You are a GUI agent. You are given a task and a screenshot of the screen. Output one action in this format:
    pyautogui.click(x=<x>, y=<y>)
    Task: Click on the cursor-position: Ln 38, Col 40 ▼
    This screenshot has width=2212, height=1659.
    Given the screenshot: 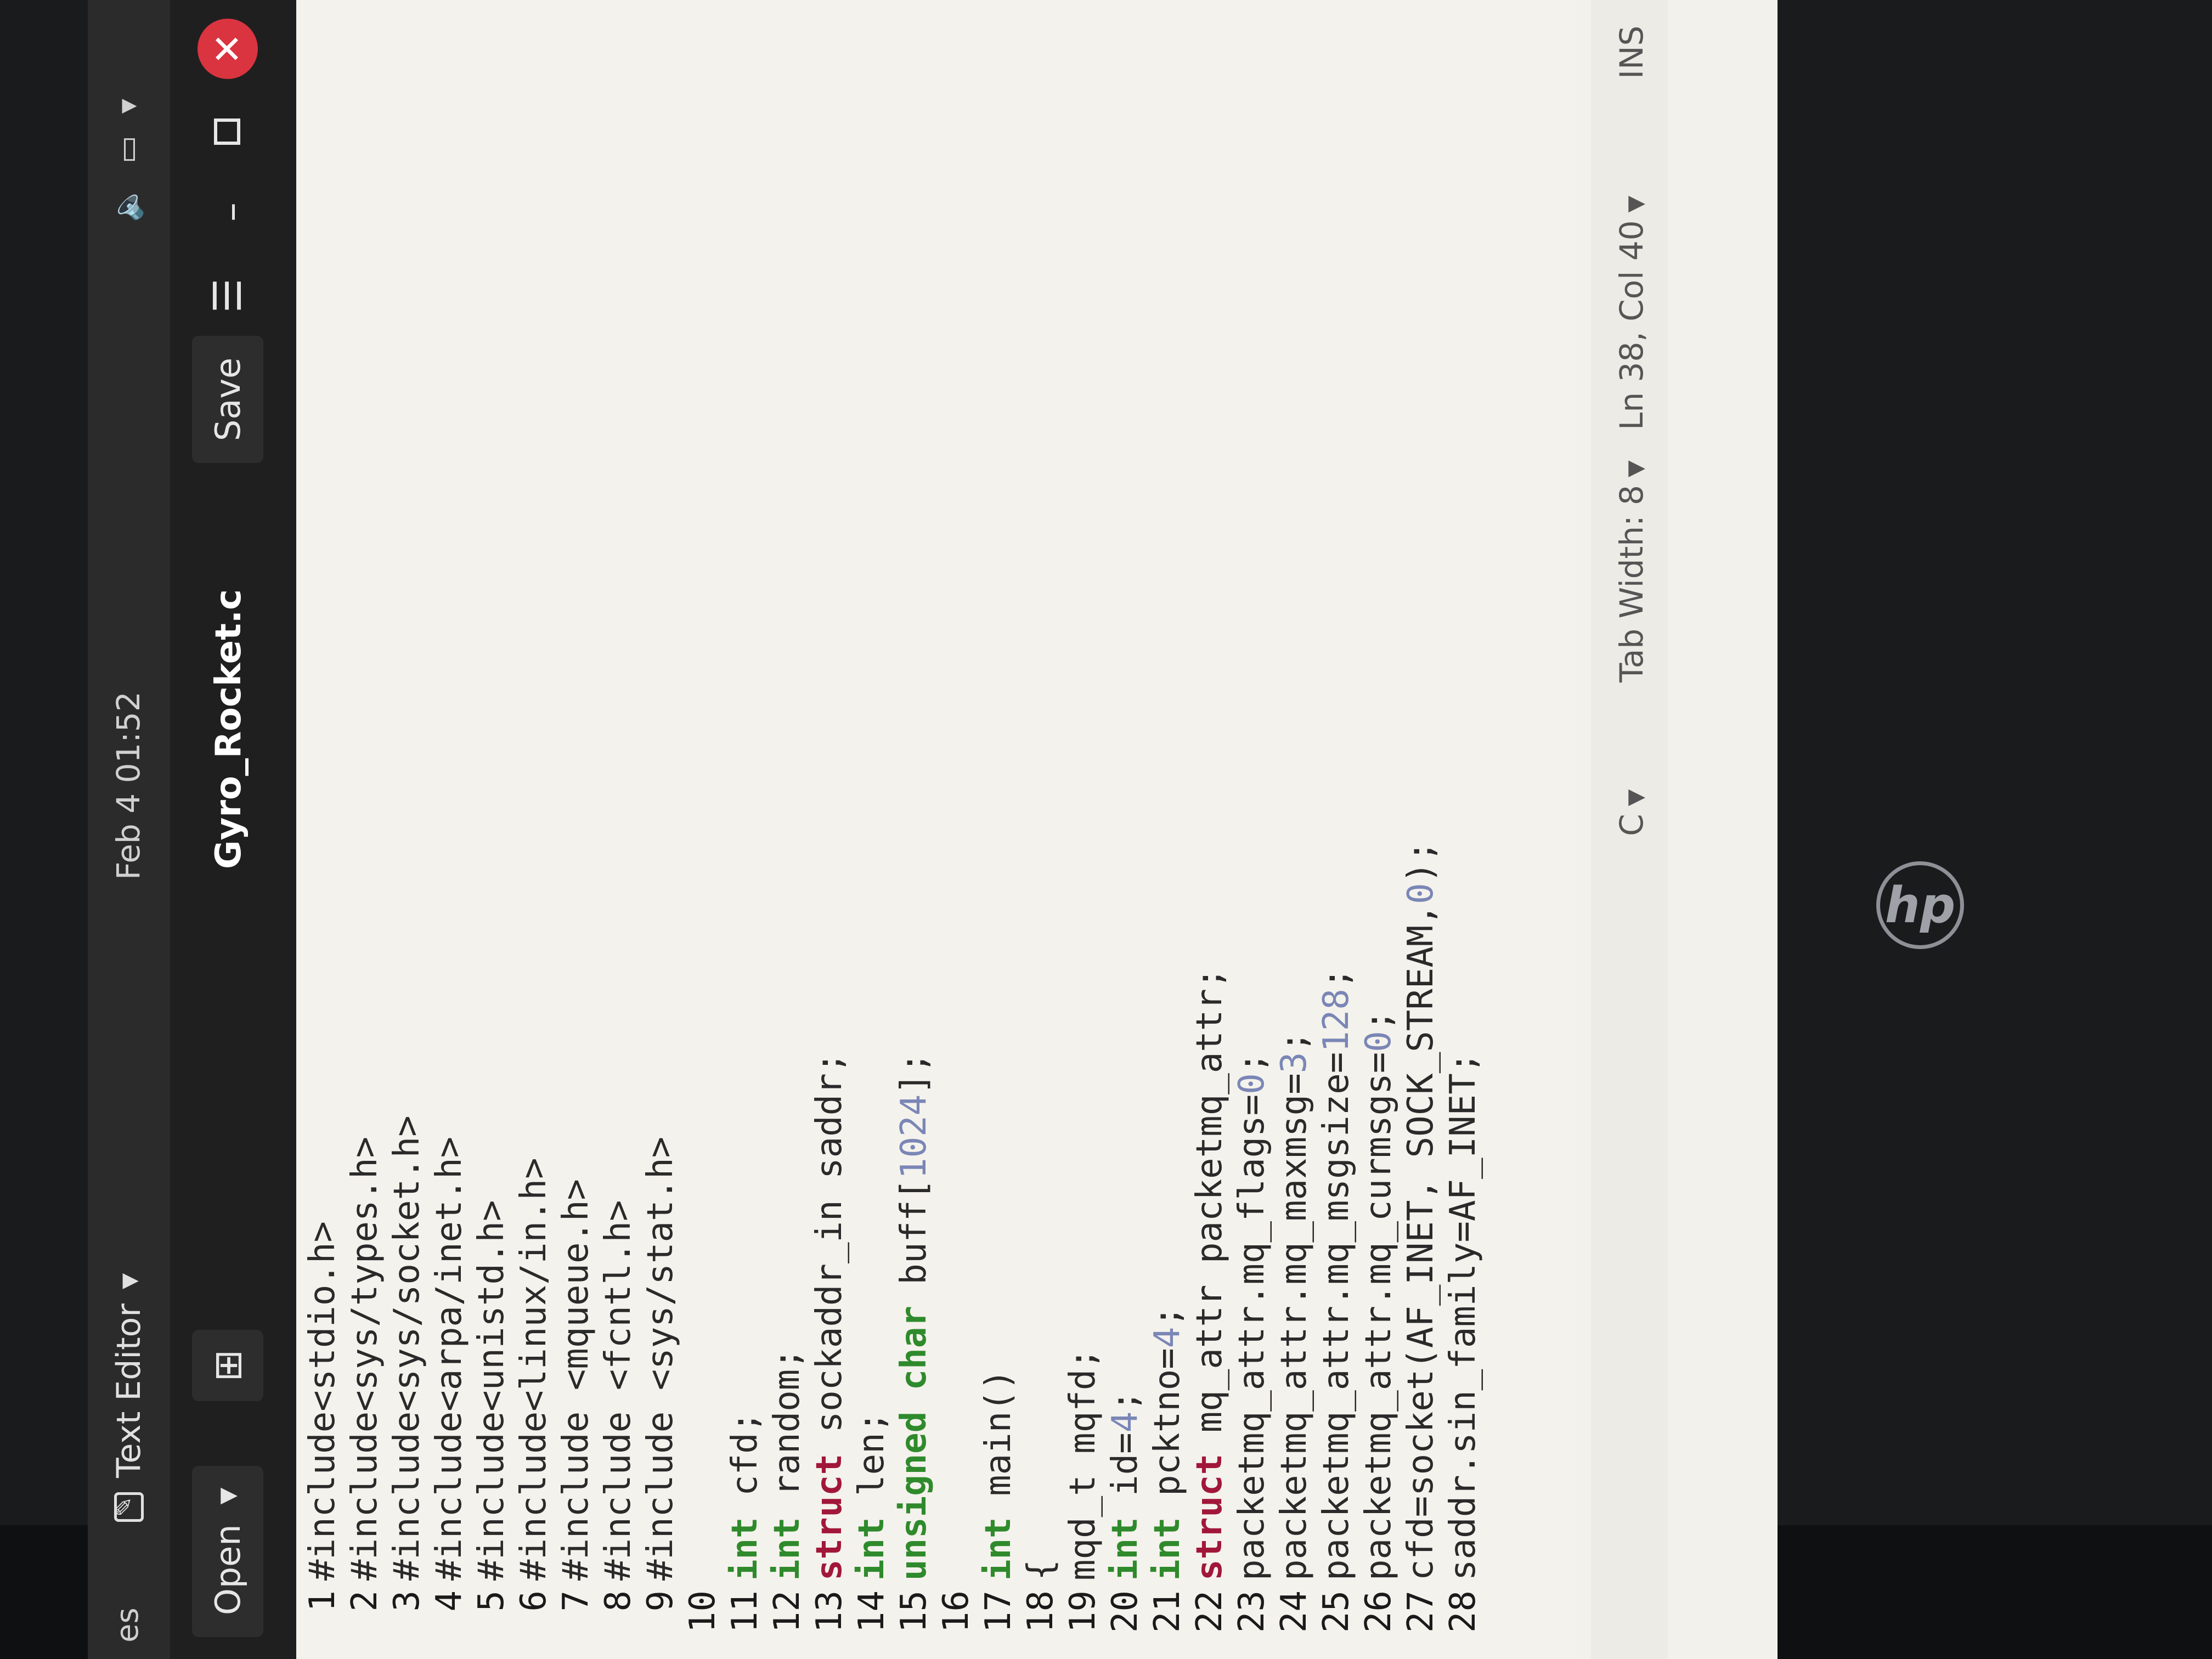 What is the action you would take?
    pyautogui.click(x=1631, y=313)
    